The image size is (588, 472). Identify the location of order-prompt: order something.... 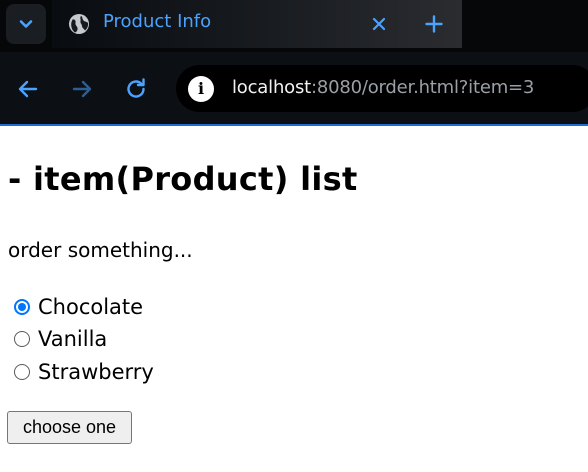
(100, 250).